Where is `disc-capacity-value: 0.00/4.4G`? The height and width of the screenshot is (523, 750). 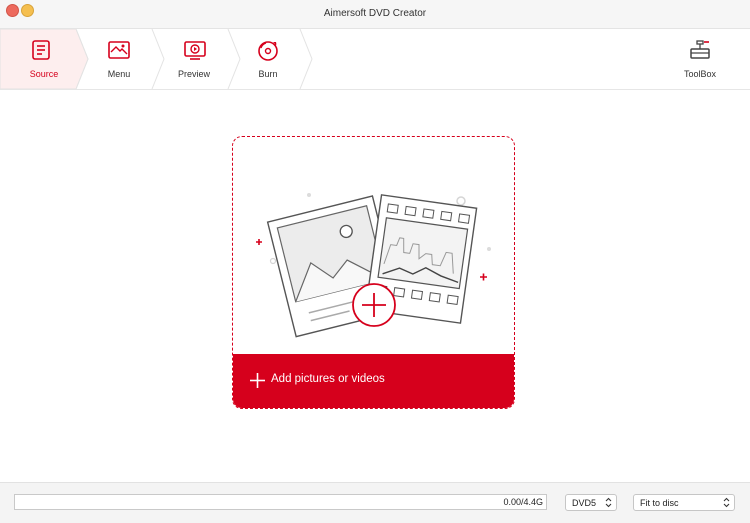
disc-capacity-value: 0.00/4.4G is located at coordinates (523, 502).